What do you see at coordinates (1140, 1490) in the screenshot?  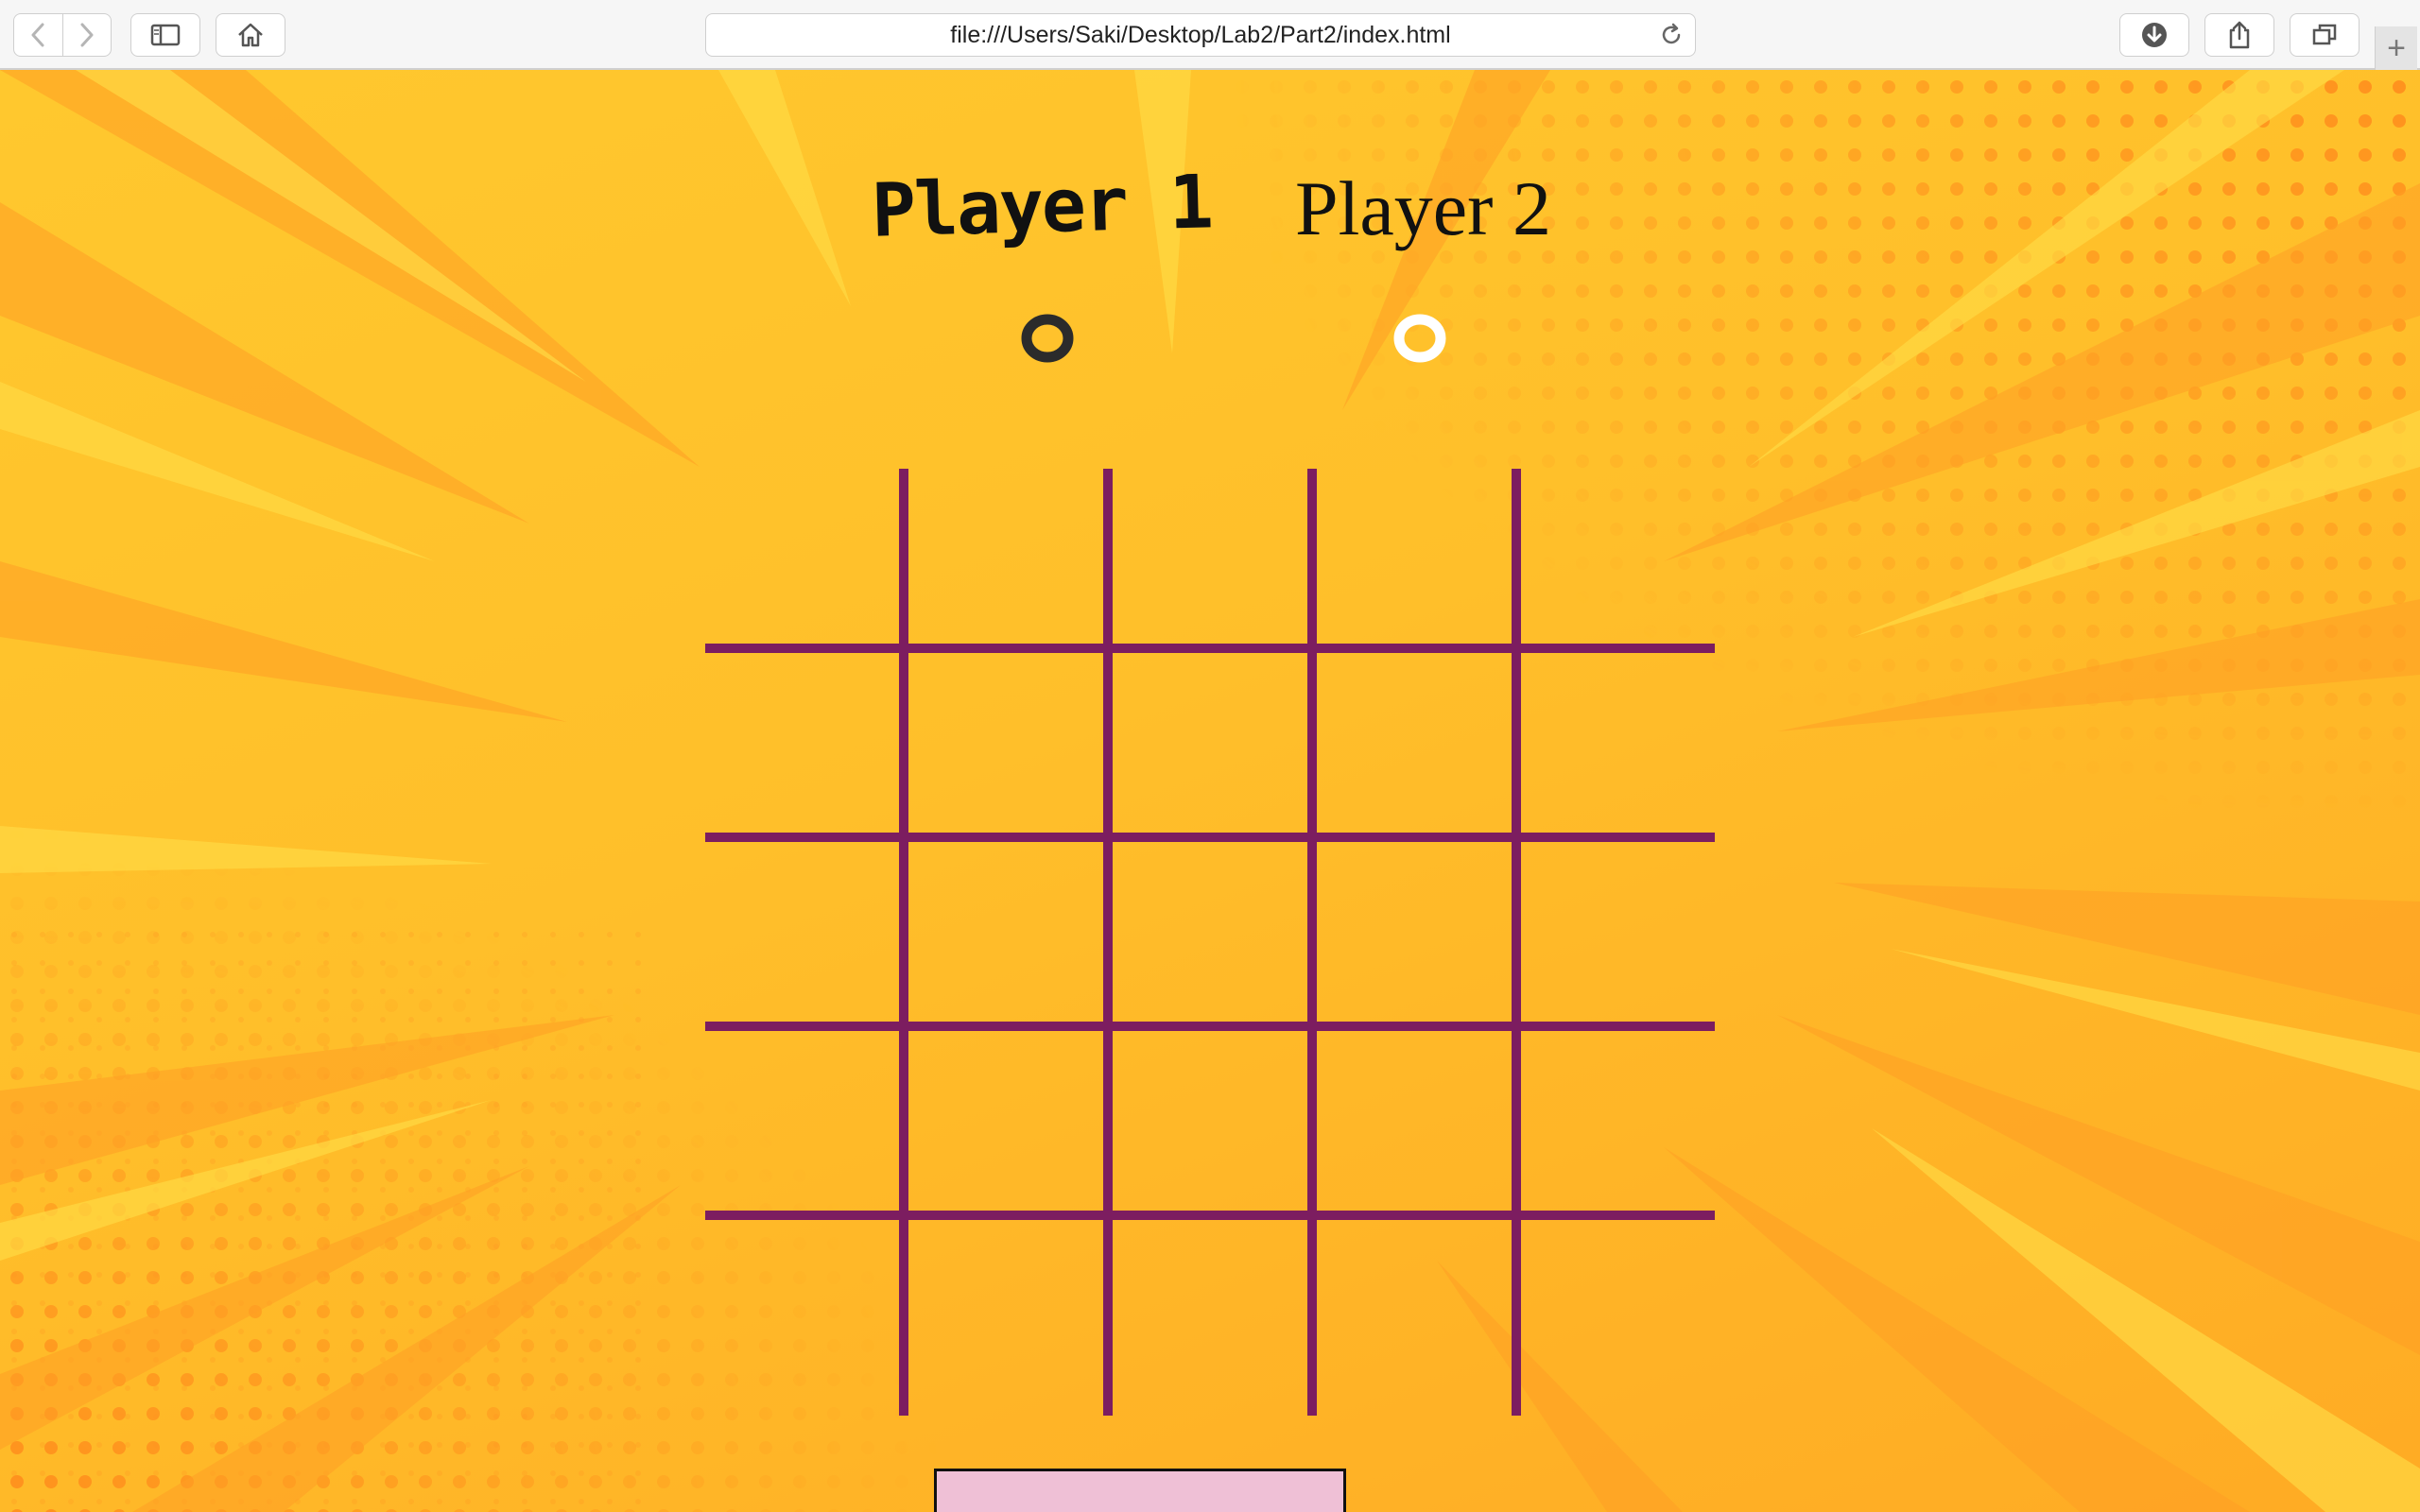 I see `game-button` at bounding box center [1140, 1490].